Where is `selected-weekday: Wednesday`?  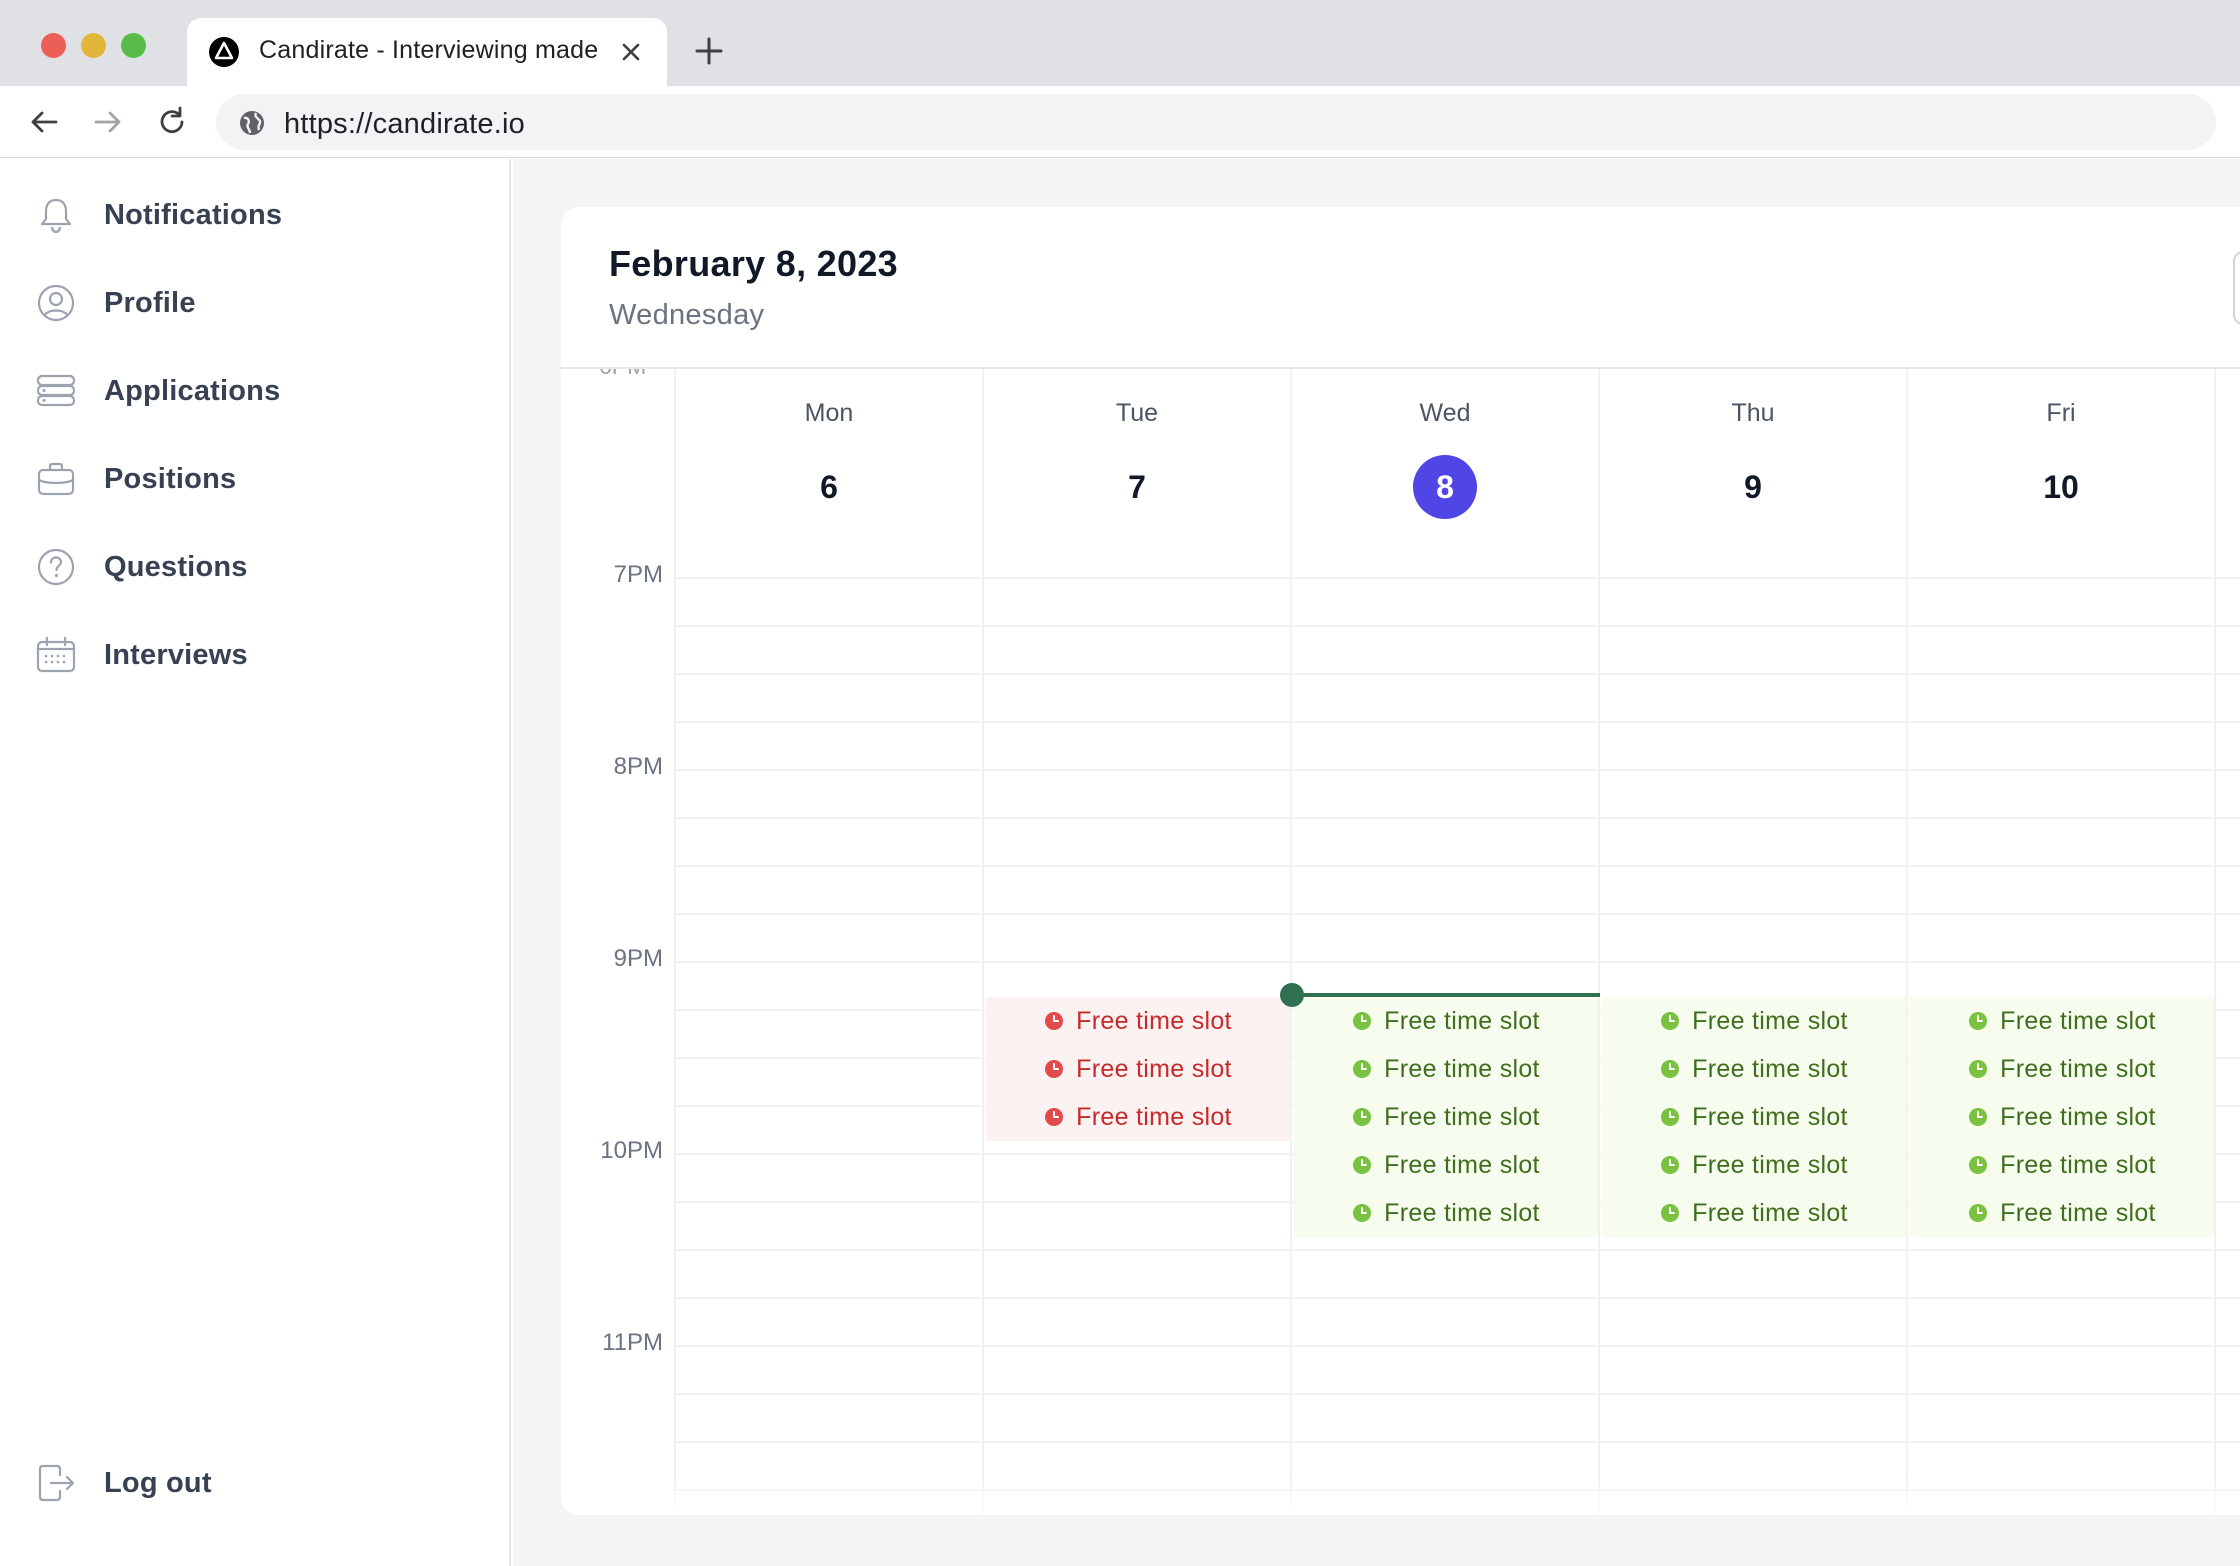 selected-weekday: Wednesday is located at coordinates (687, 315).